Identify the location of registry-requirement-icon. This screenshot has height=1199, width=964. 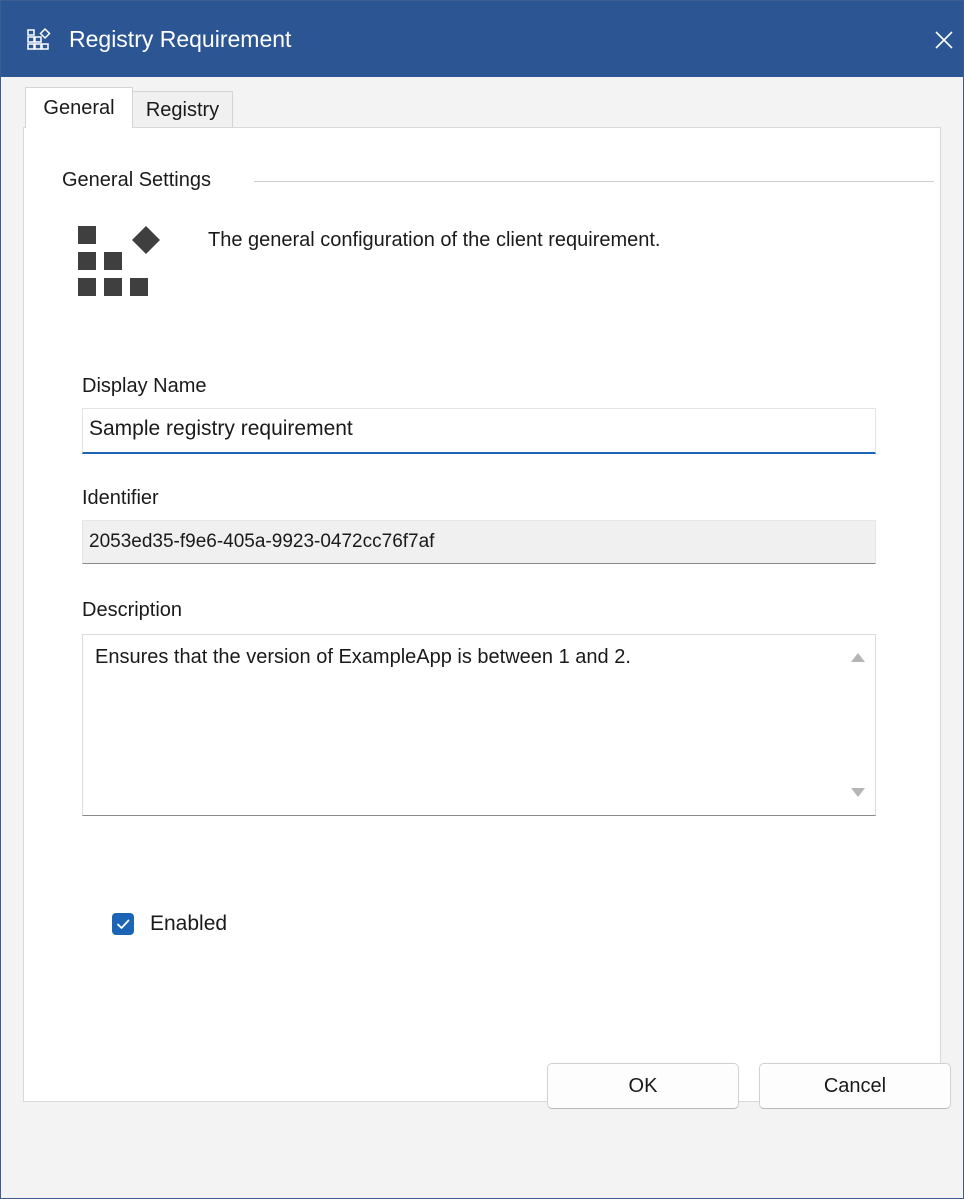
(39, 38).